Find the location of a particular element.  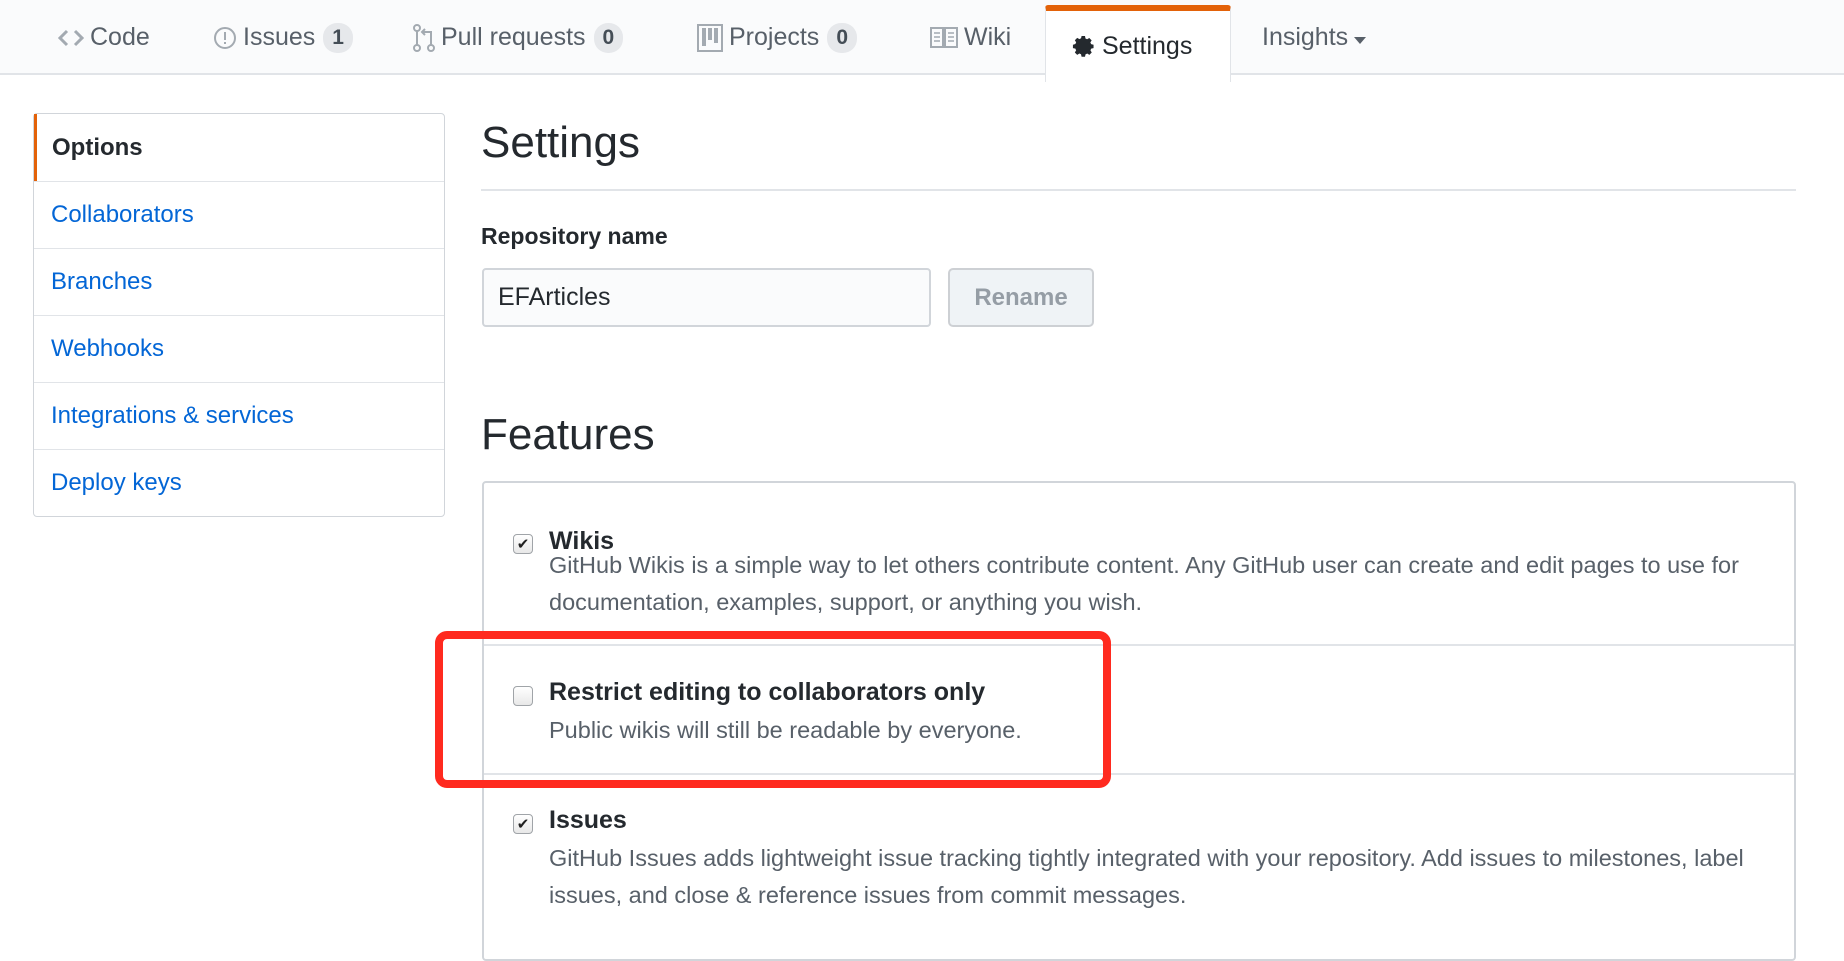

tab-label: Settings is located at coordinates (1147, 46).